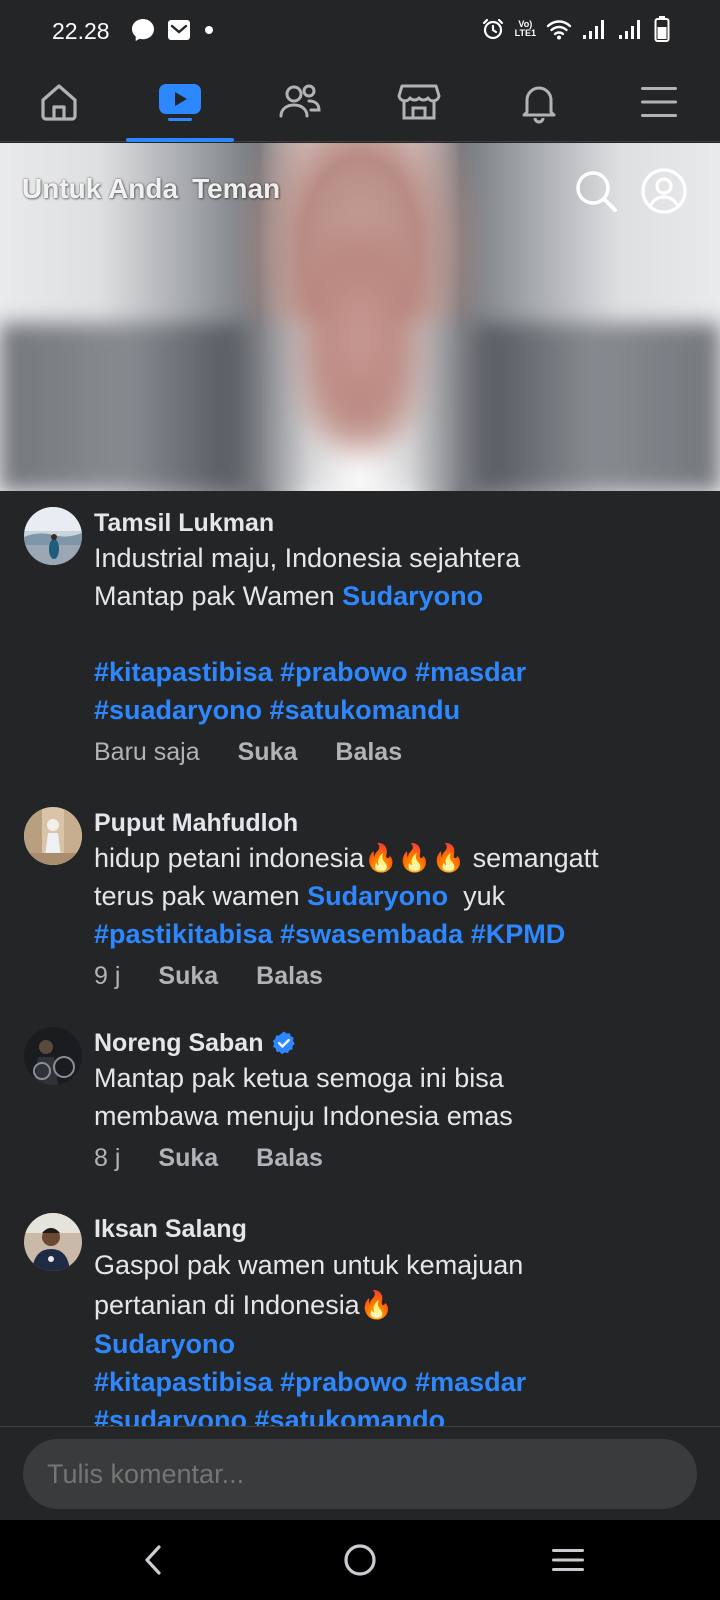  Describe the element at coordinates (284, 1043) in the screenshot. I see `verified-badge-icon` at that location.